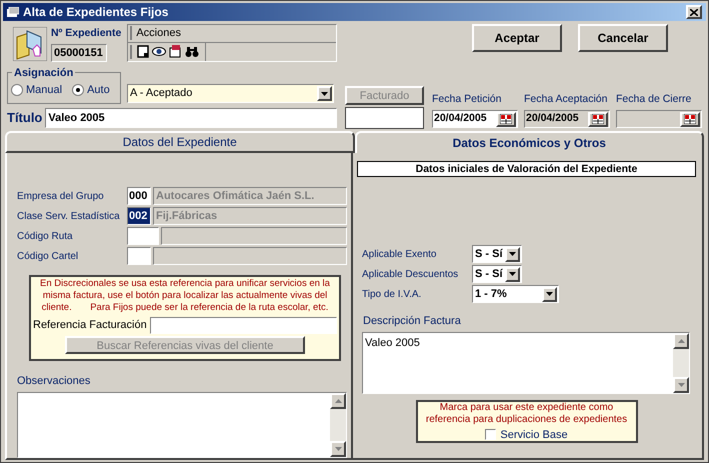 The width and height of the screenshot is (709, 463). Describe the element at coordinates (515, 294) in the screenshot. I see `select-field: 1 - 7%` at that location.